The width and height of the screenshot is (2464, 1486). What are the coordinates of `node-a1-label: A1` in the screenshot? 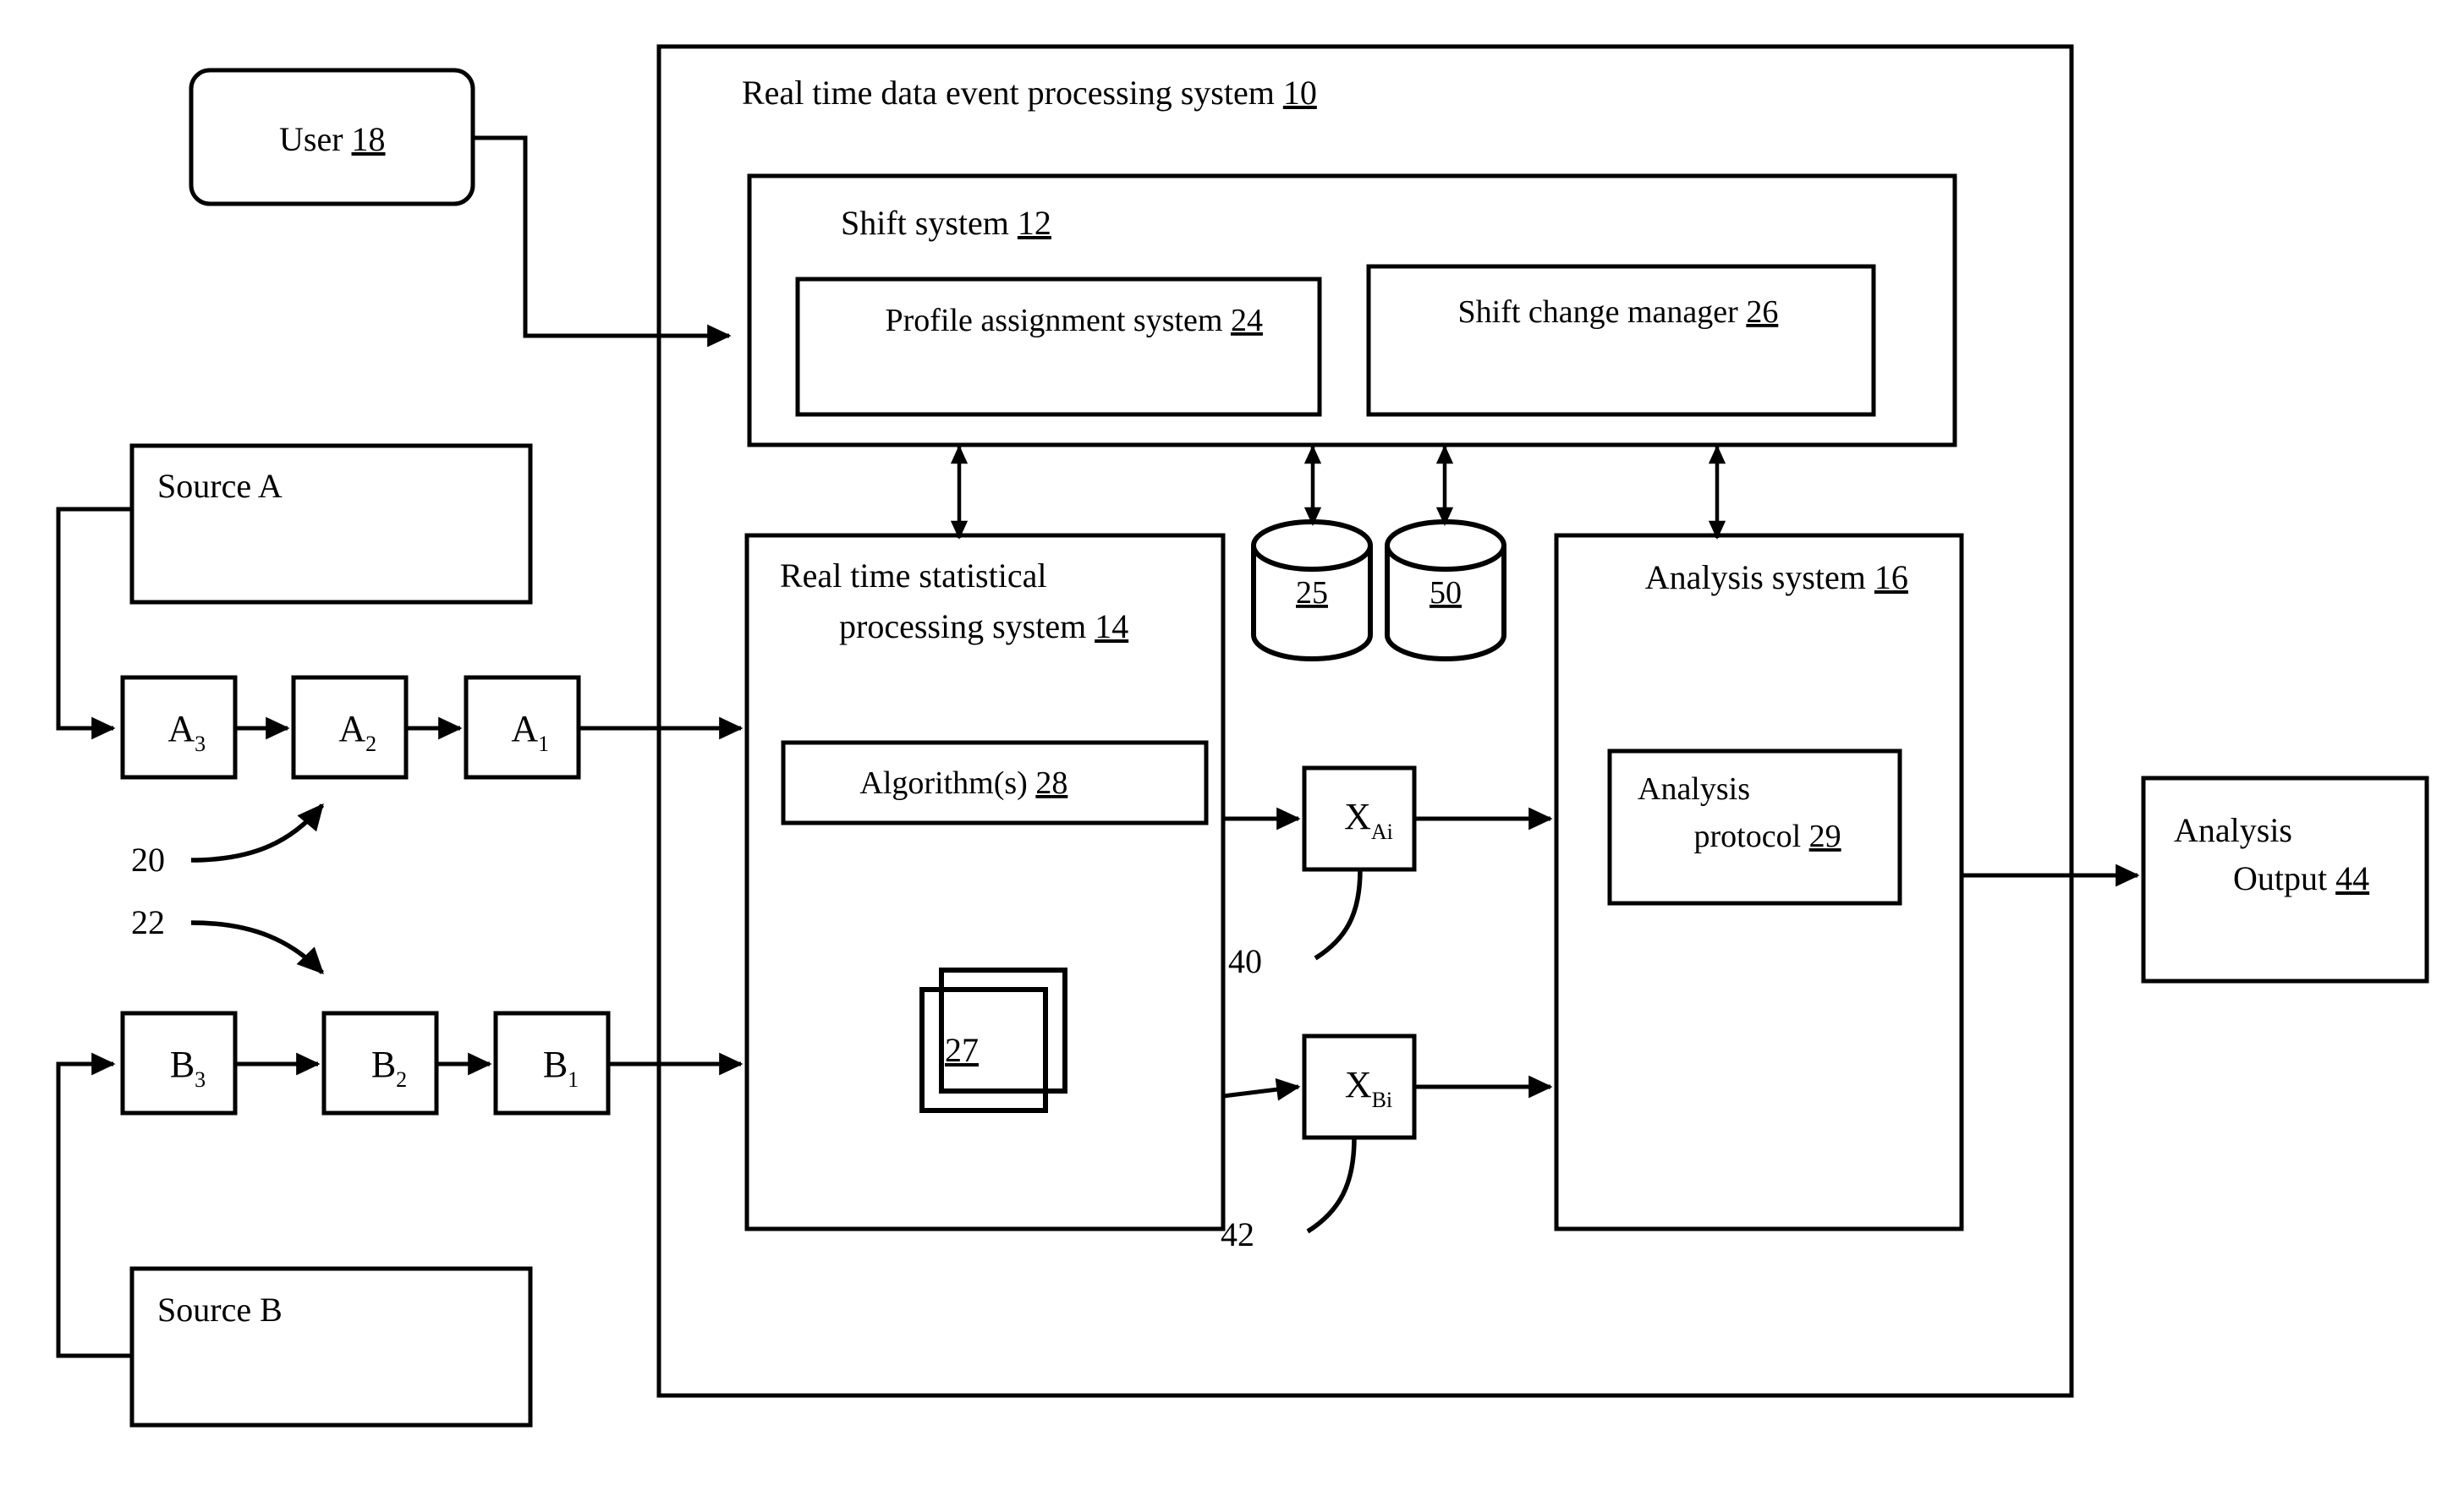 It's located at (521, 733).